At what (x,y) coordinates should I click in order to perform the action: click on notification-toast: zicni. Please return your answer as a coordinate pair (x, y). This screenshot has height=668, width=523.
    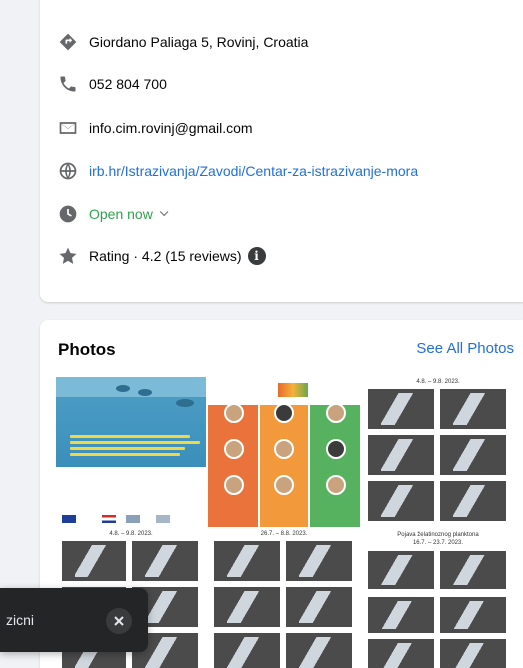
    Looking at the image, I should click on (74, 620).